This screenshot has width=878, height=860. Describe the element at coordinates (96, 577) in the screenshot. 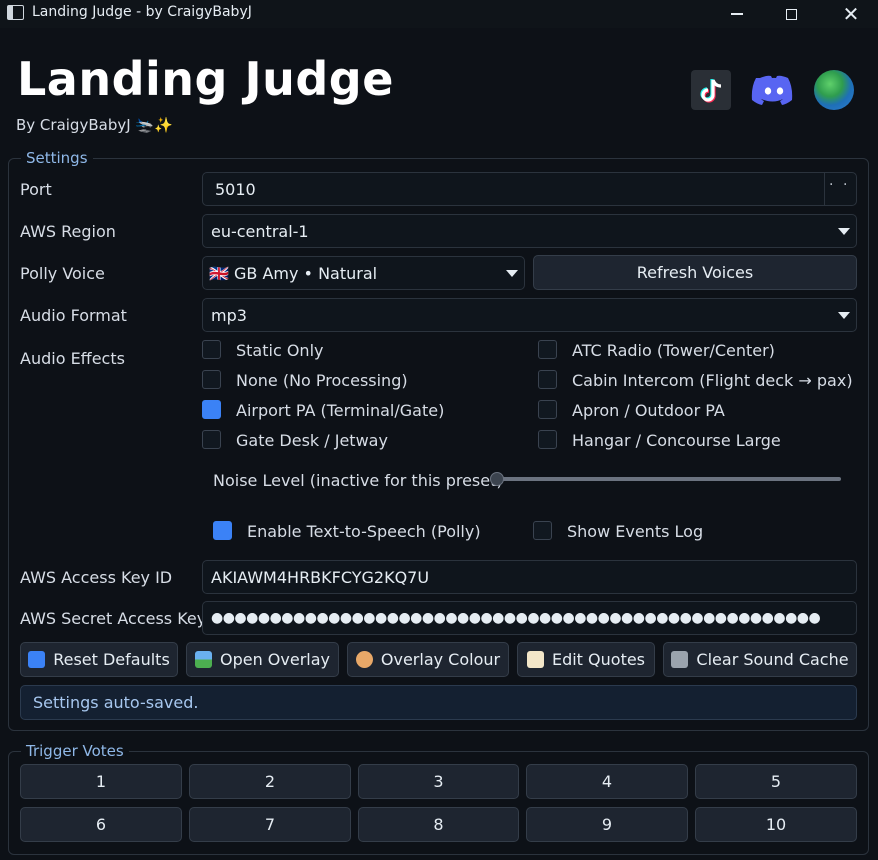

I see `access-key-label: AWS Access Key ID` at that location.